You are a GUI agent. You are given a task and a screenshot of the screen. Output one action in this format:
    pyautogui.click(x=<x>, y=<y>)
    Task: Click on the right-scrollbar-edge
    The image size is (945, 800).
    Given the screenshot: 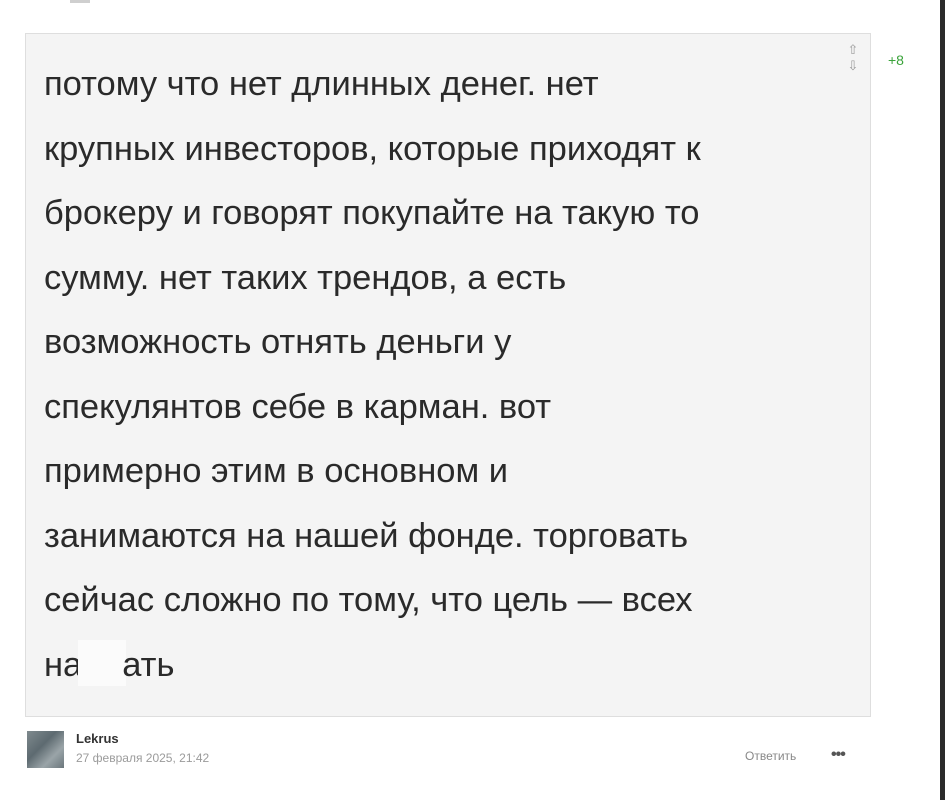 What is the action you would take?
    pyautogui.click(x=942, y=400)
    